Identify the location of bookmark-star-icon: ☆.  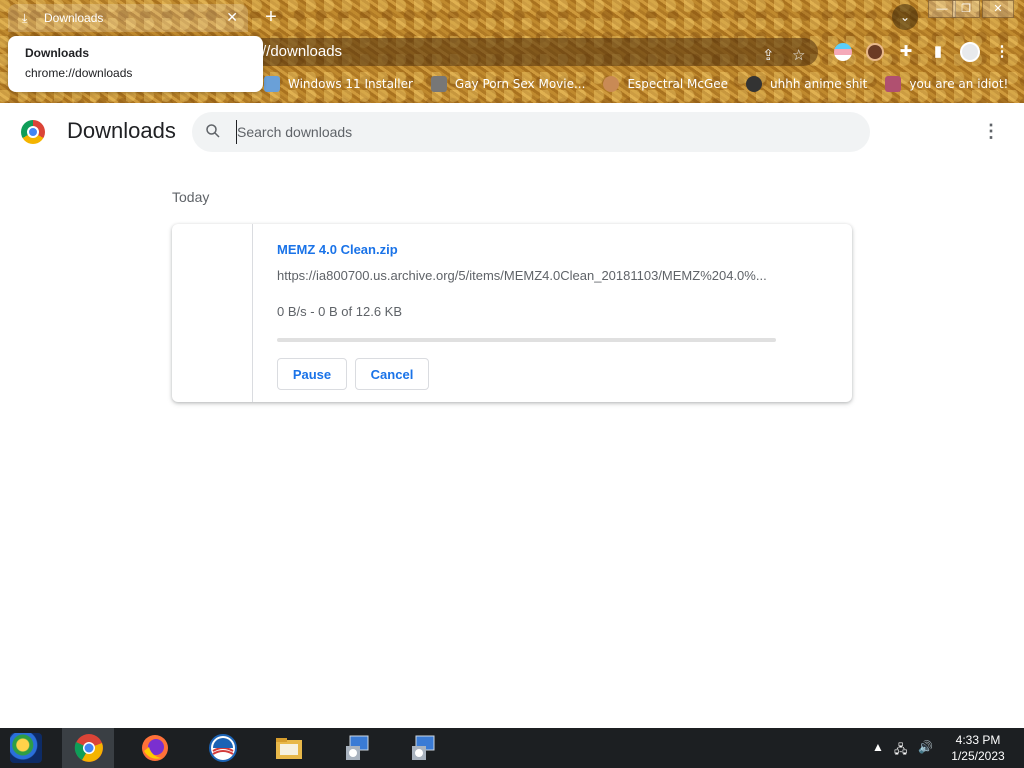
(798, 56).